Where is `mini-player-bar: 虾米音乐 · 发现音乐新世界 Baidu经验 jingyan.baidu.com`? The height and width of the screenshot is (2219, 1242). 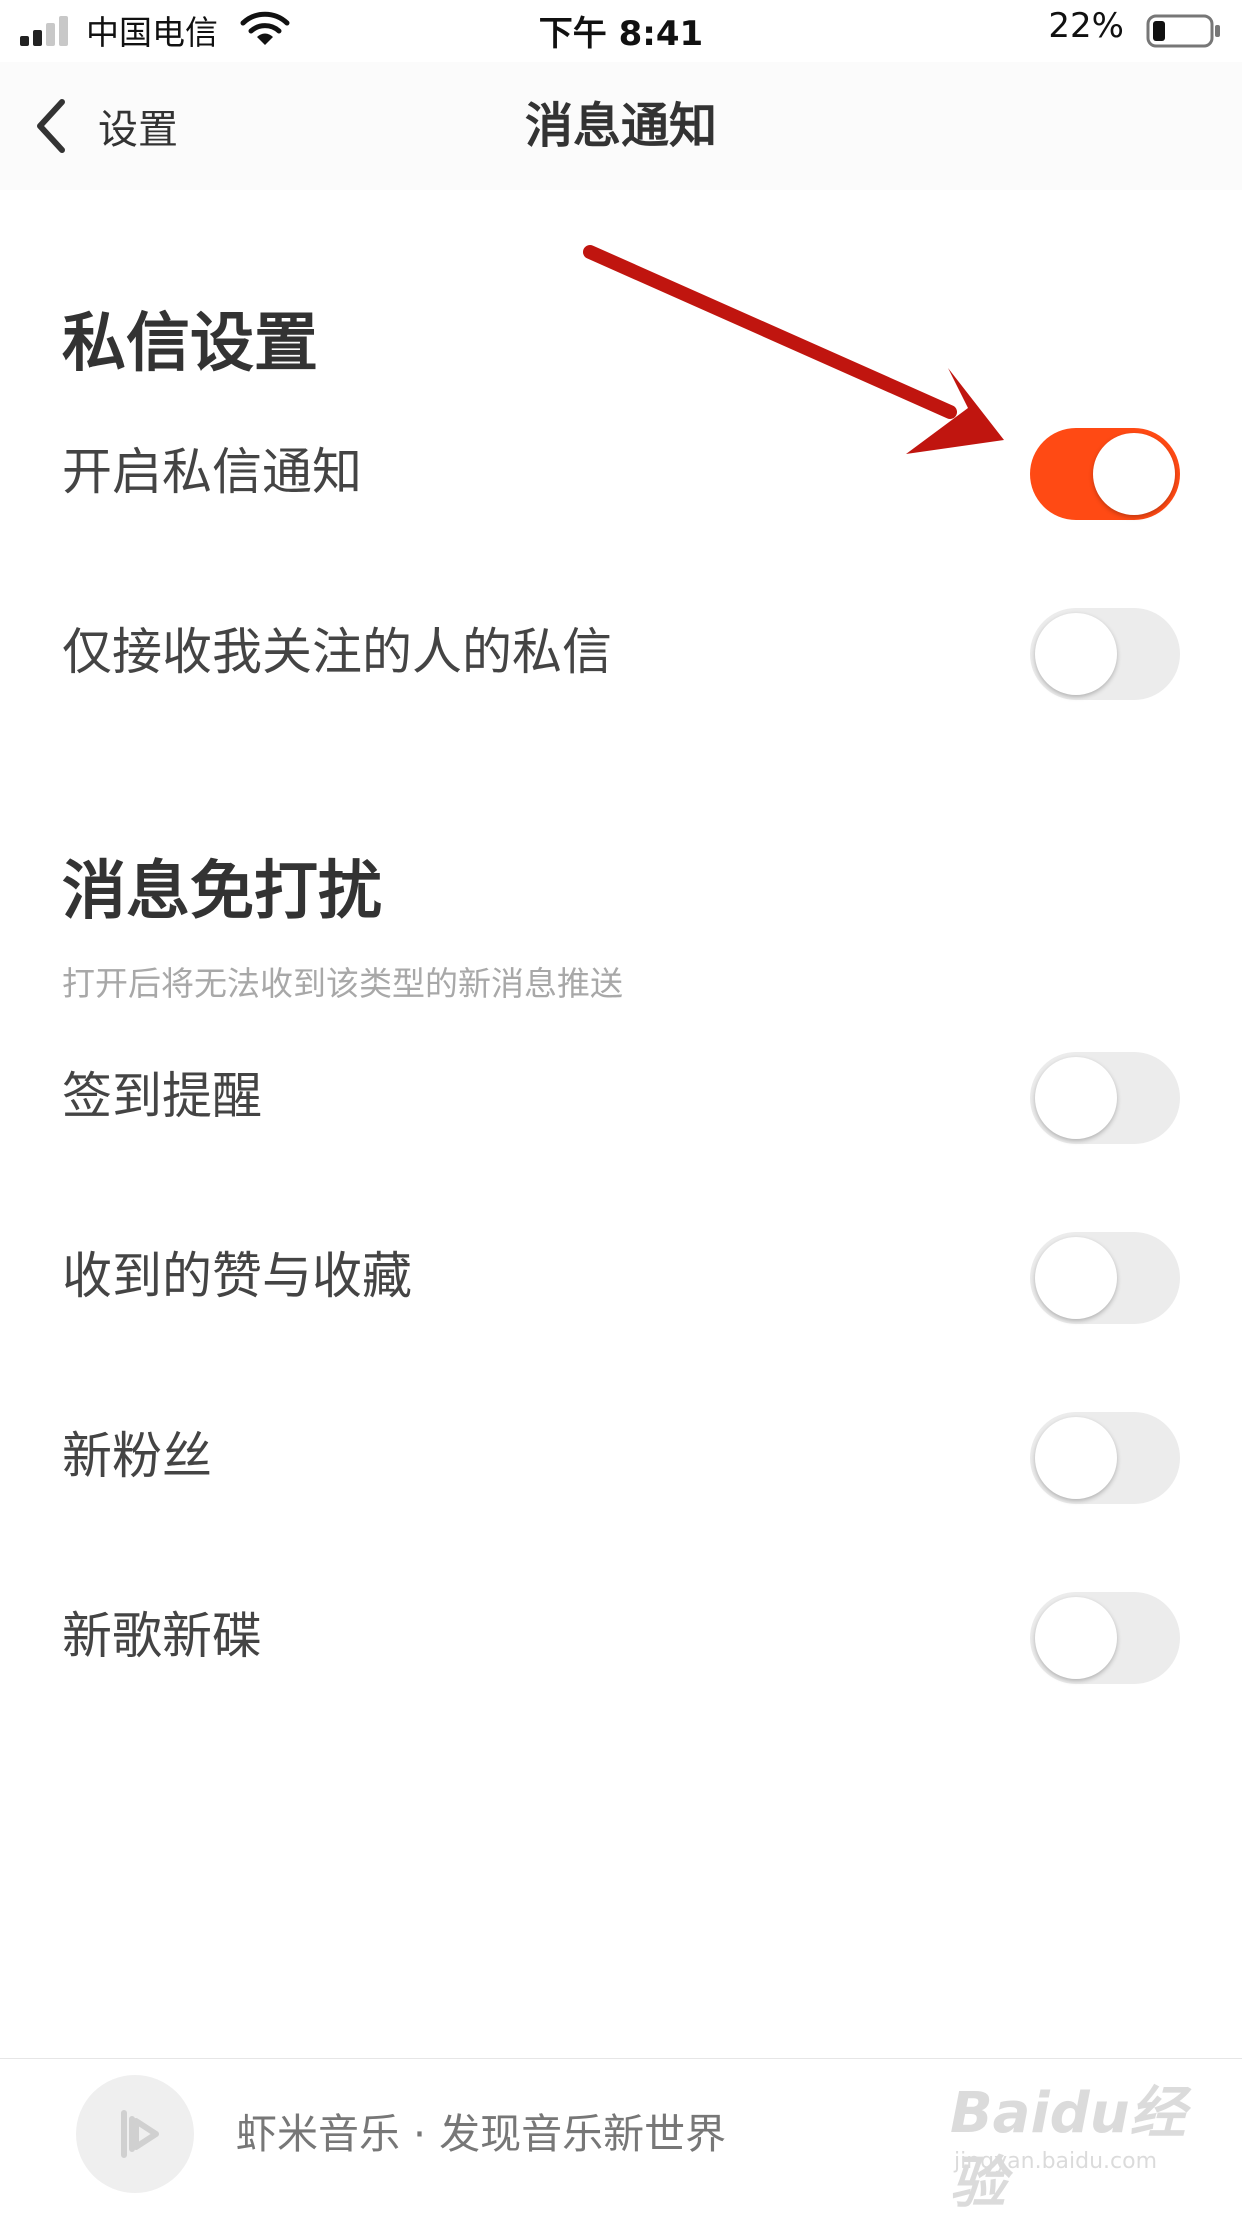 mini-player-bar: 虾米音乐 · 发现音乐新世界 Baidu经验 jingyan.baidu.com is located at coordinates (621, 2137).